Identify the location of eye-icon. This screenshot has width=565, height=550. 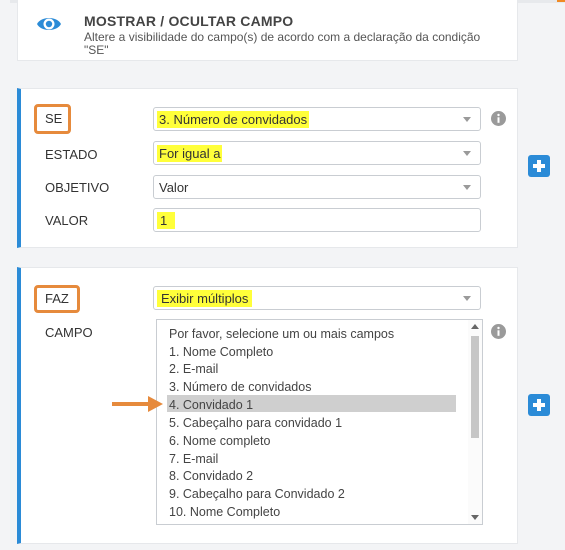
(49, 24).